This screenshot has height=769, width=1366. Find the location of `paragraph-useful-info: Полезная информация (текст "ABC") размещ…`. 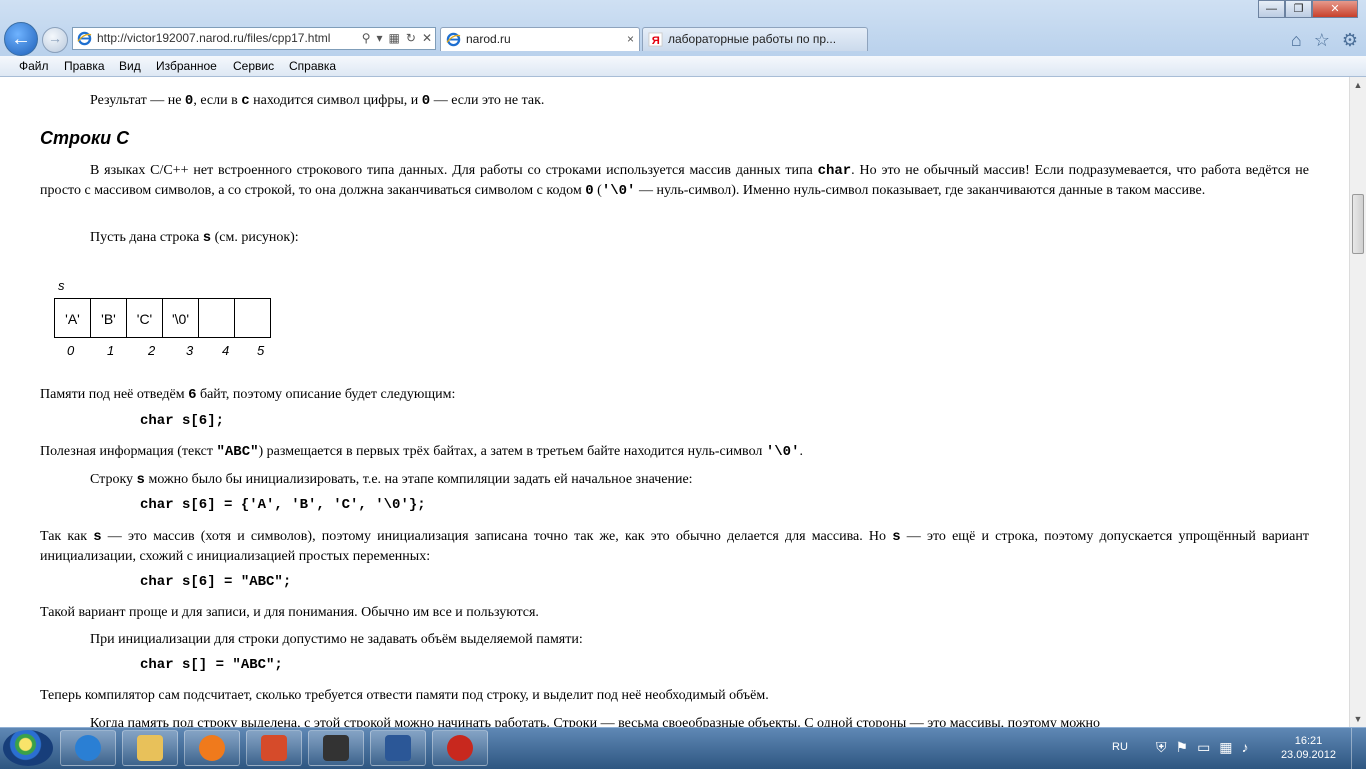

paragraph-useful-info: Полезная информация (текст "ABC") размещ… is located at coordinates (421, 452).